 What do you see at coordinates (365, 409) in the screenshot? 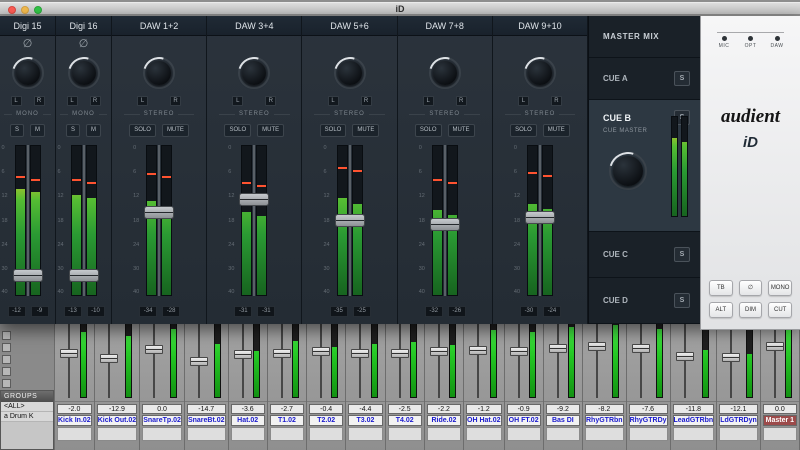
I see `pt-volume-value: -4.4` at bounding box center [365, 409].